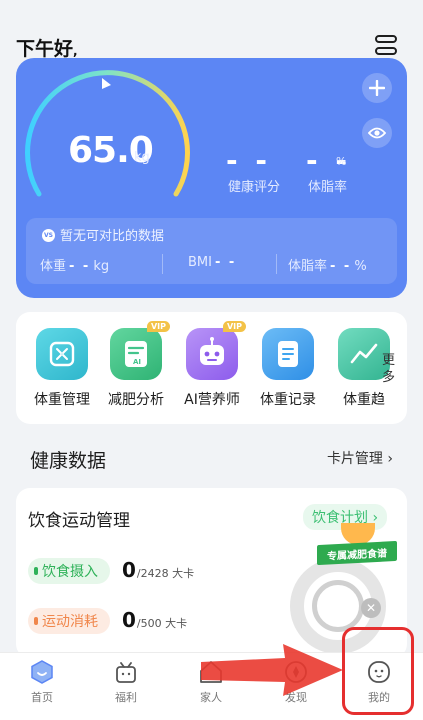 The image size is (423, 720). Describe the element at coordinates (158, 570) in the screenshot. I see `intake-amount: 0/2428 大卡` at that location.